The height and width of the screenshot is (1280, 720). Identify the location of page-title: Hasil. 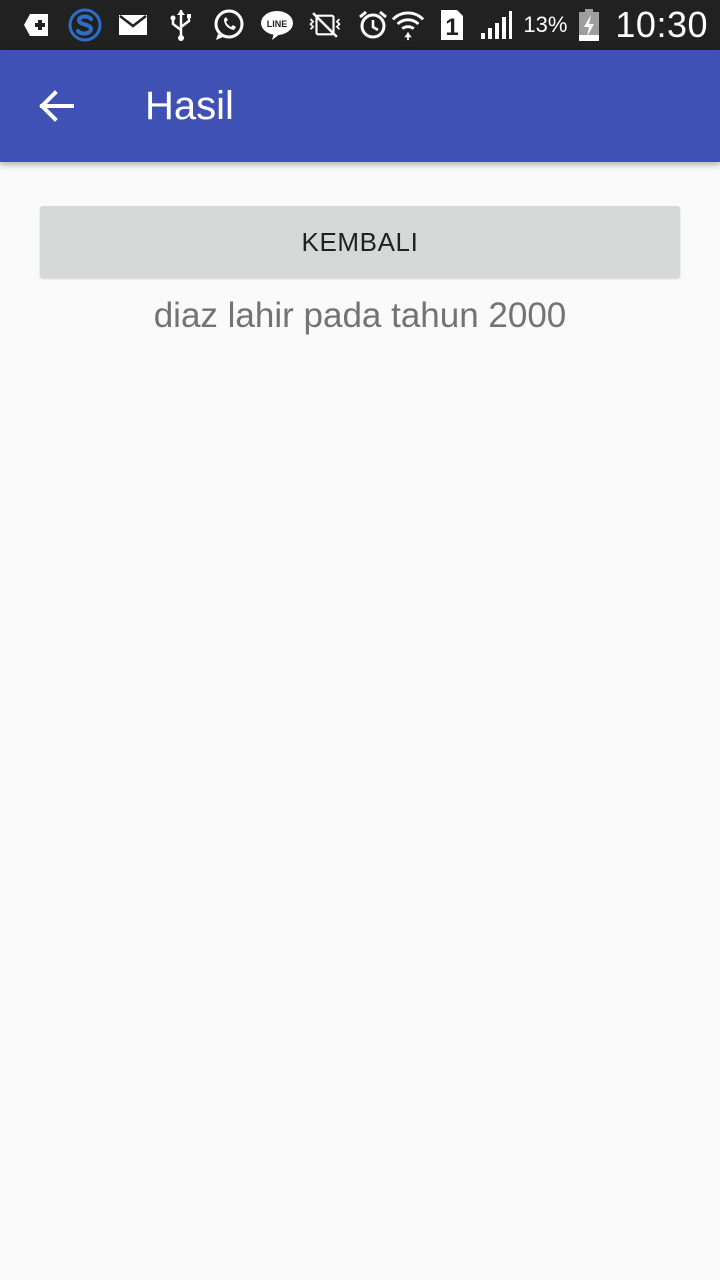
(189, 106).